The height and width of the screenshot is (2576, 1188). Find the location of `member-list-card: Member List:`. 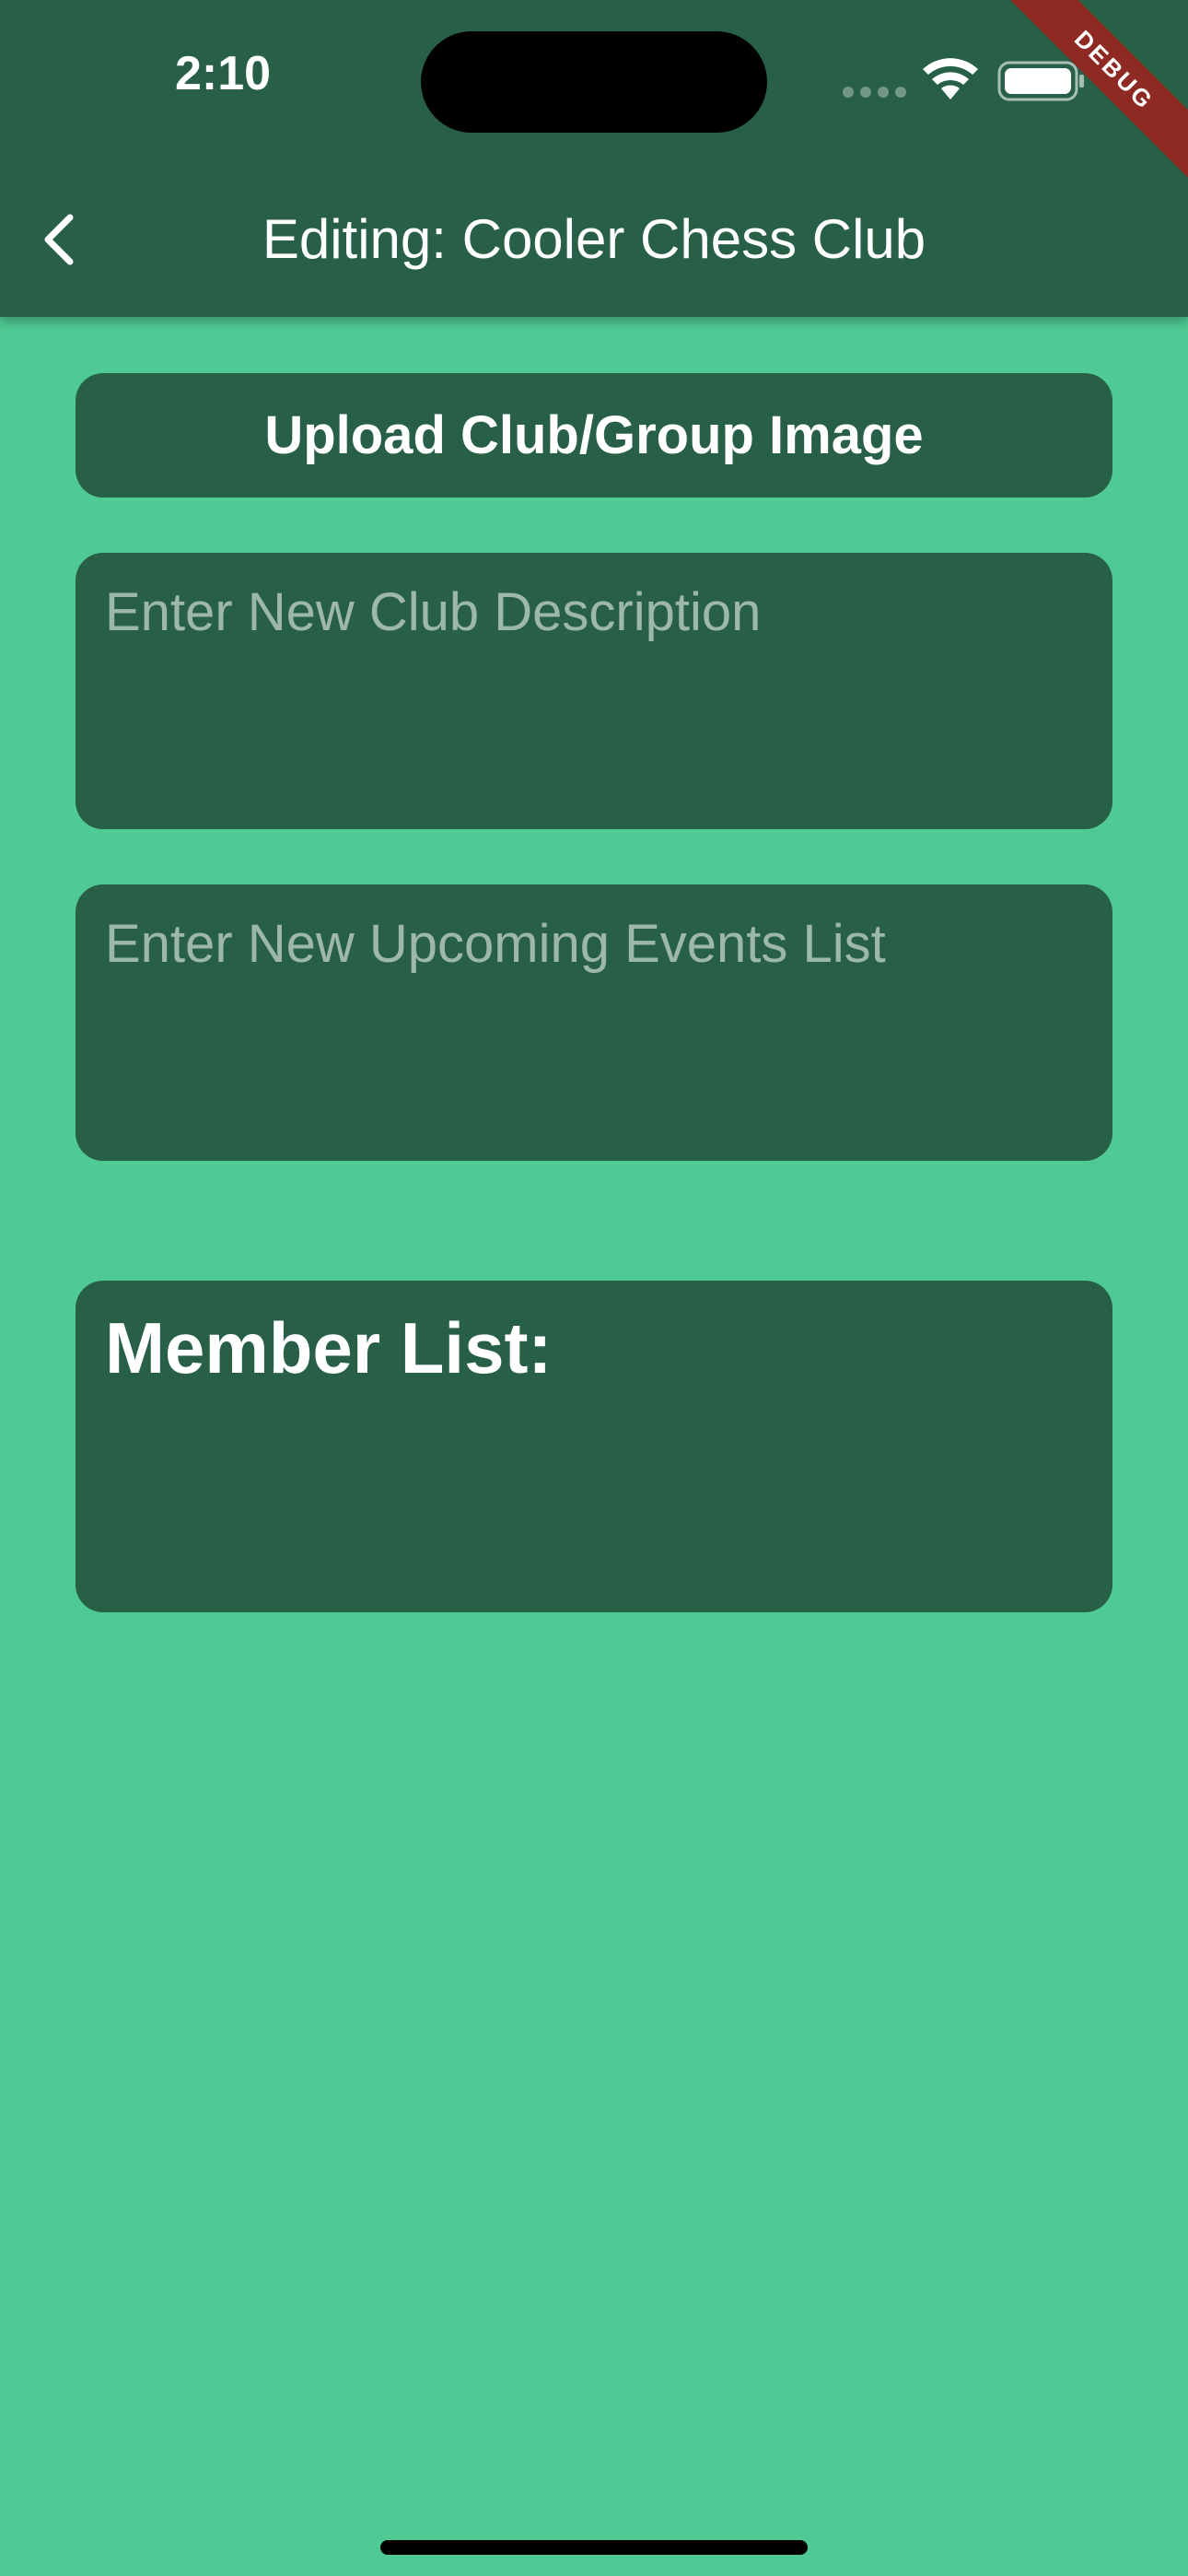

member-list-card: Member List: is located at coordinates (594, 1446).